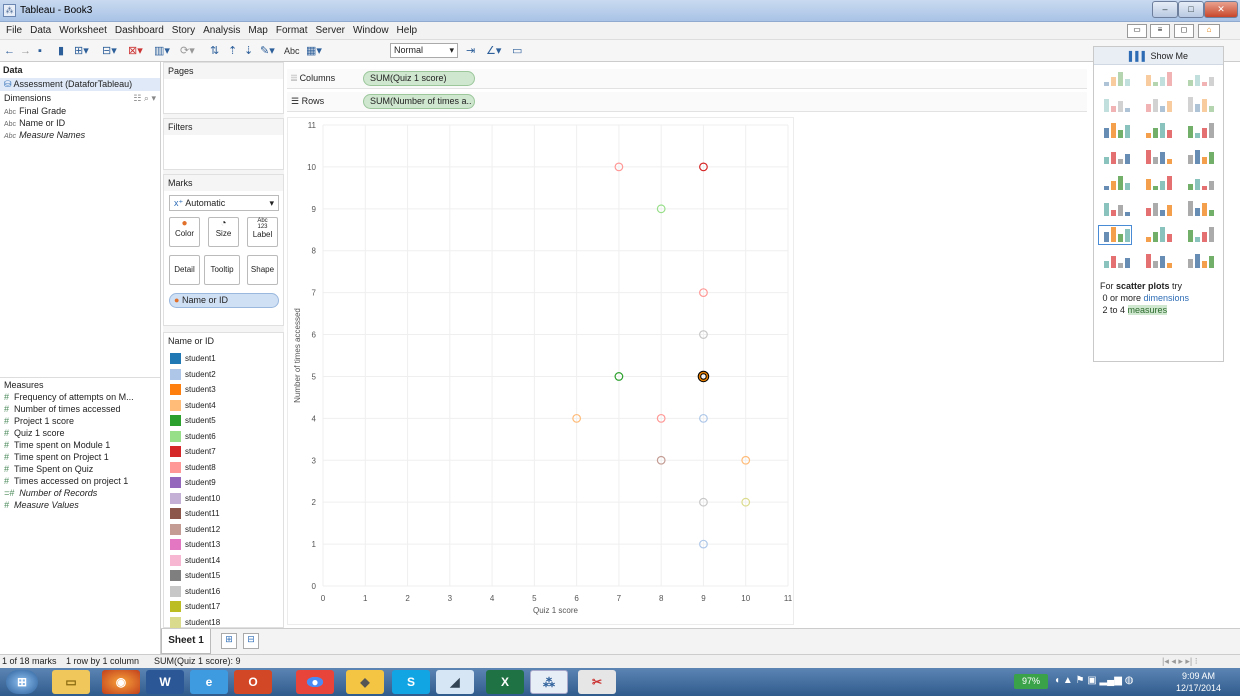  I want to click on rows-pill: SUM(Number of times a.., so click(419, 101).